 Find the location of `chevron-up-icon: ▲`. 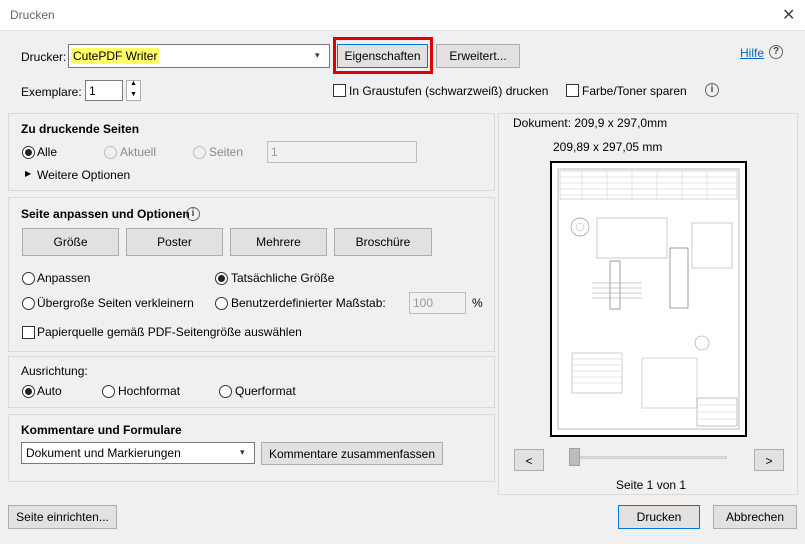

chevron-up-icon: ▲ is located at coordinates (133, 83).